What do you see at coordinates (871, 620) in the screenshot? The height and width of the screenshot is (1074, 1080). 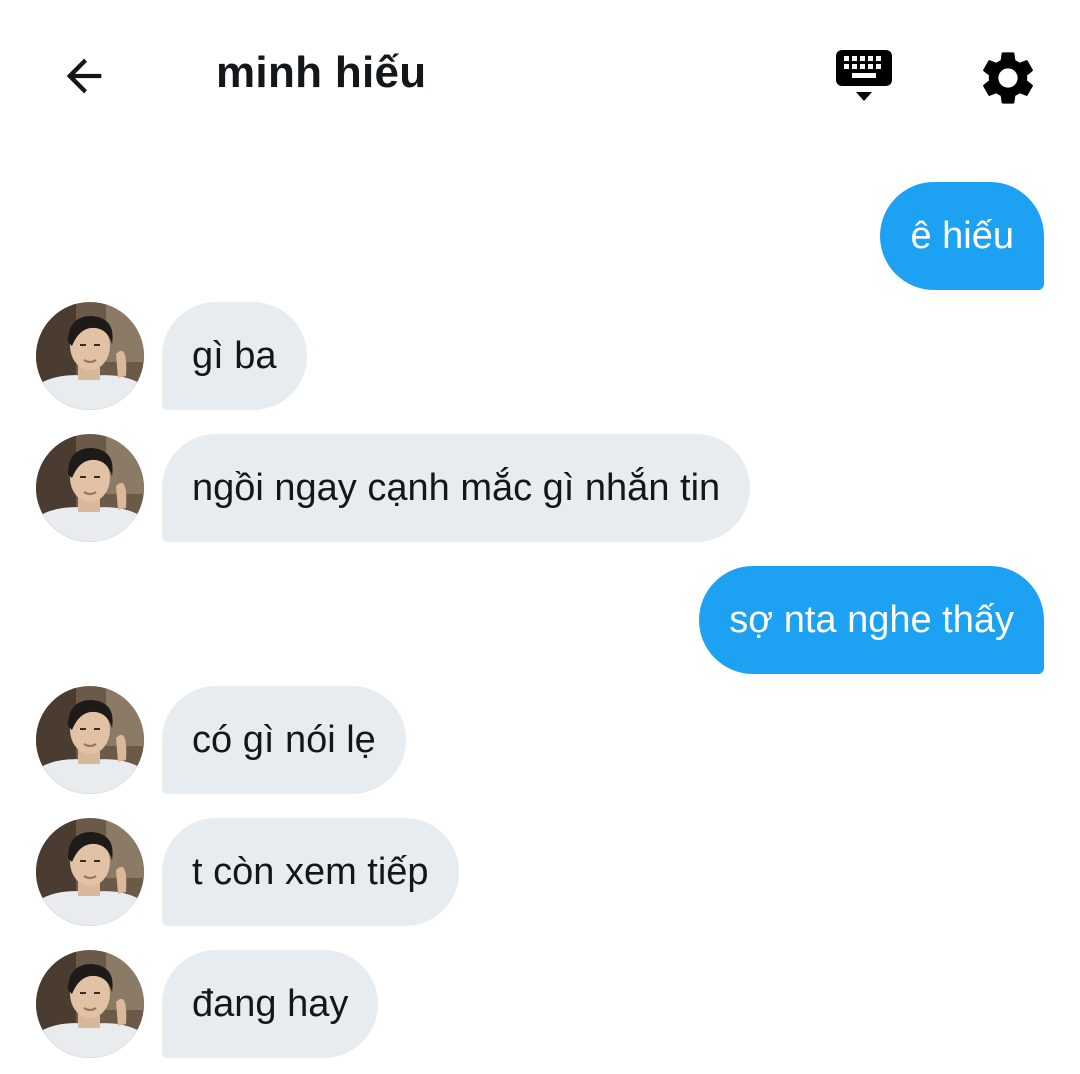 I see `outgoing-message: sợ nta nghe thấy` at bounding box center [871, 620].